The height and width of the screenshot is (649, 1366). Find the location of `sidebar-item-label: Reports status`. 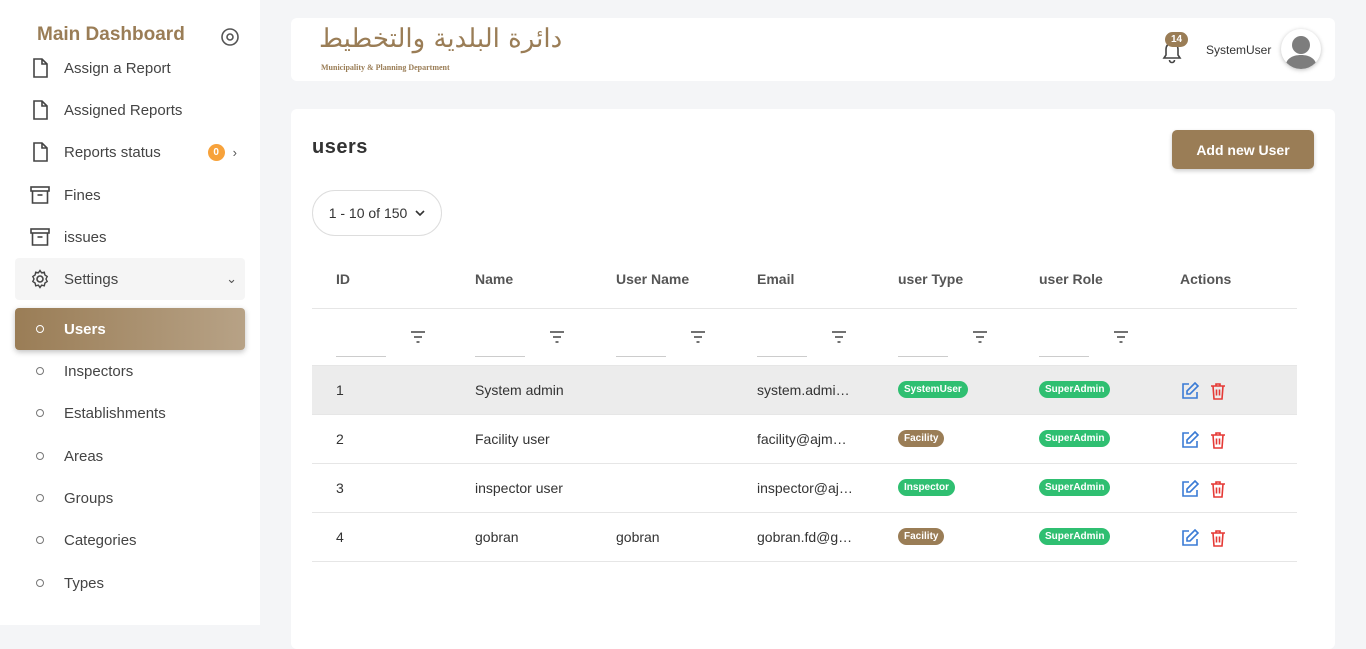

sidebar-item-label: Reports status is located at coordinates (112, 152).